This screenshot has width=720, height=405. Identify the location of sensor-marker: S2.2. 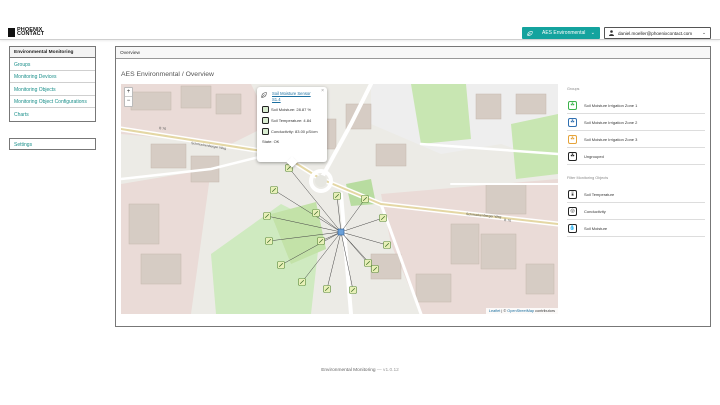
(316, 213).